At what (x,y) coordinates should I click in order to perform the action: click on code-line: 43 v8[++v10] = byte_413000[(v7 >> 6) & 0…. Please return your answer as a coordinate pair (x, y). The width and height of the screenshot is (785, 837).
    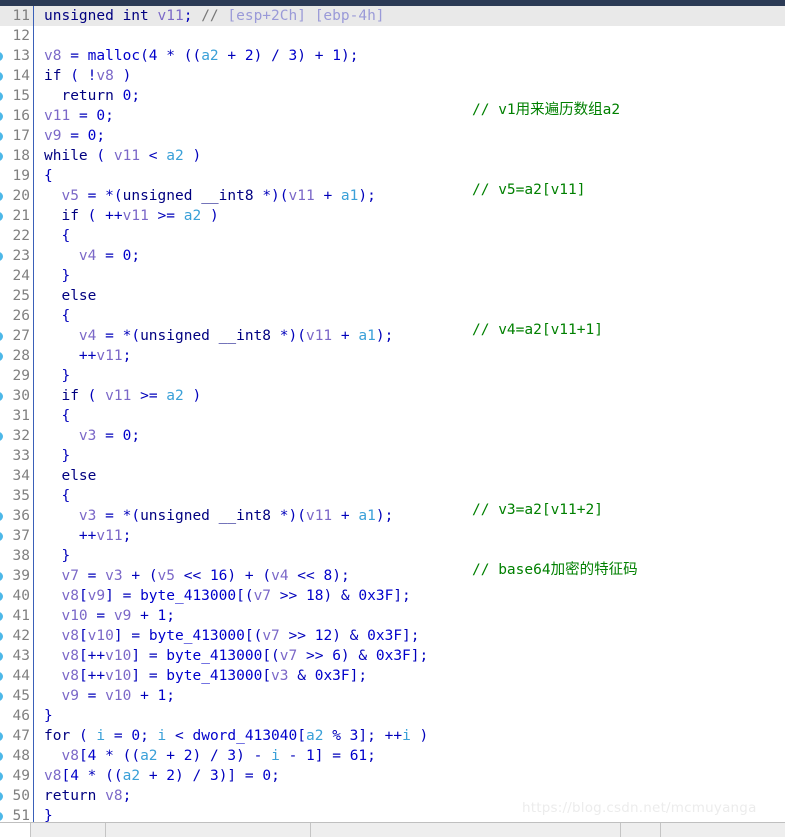
    Looking at the image, I should click on (392, 656).